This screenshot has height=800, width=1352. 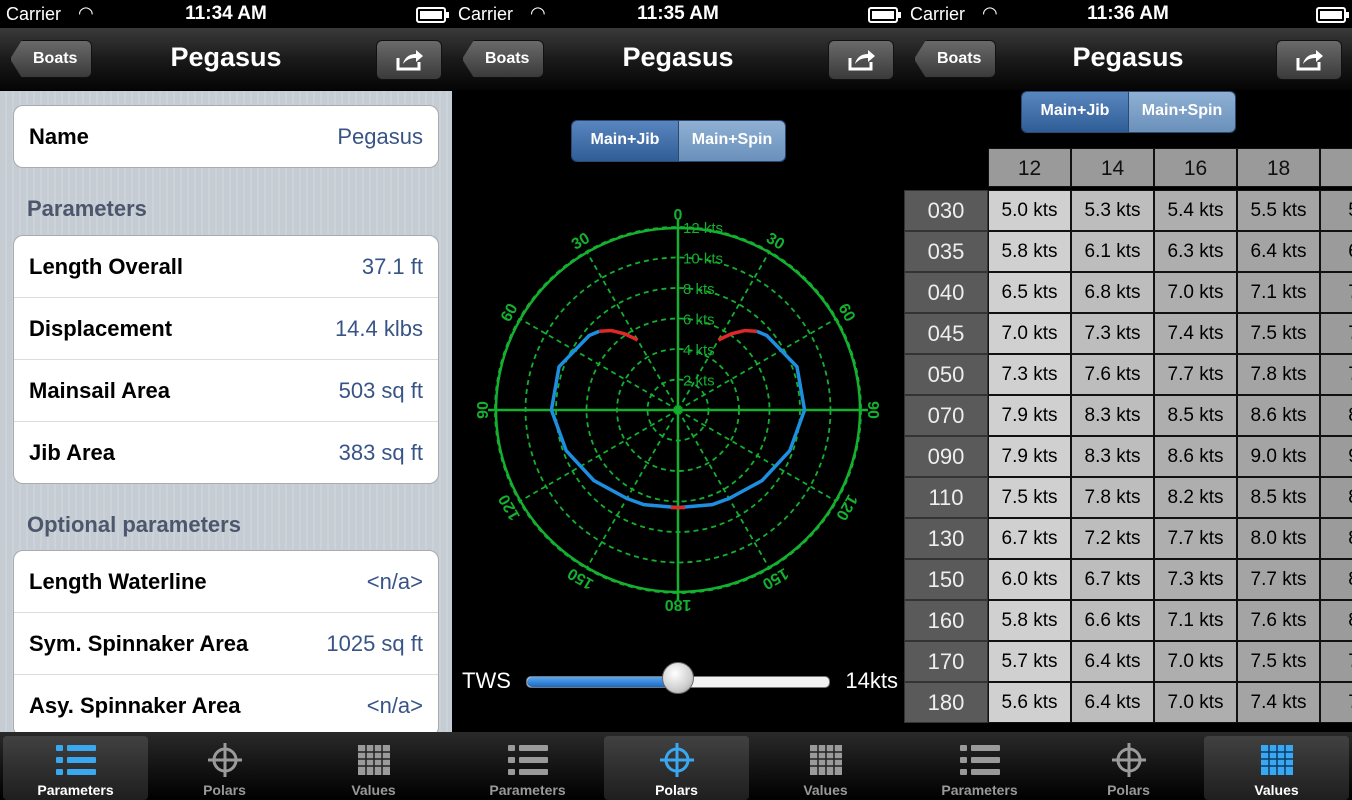 What do you see at coordinates (226, 581) in the screenshot?
I see `list-item: Length Waterline <n/a>` at bounding box center [226, 581].